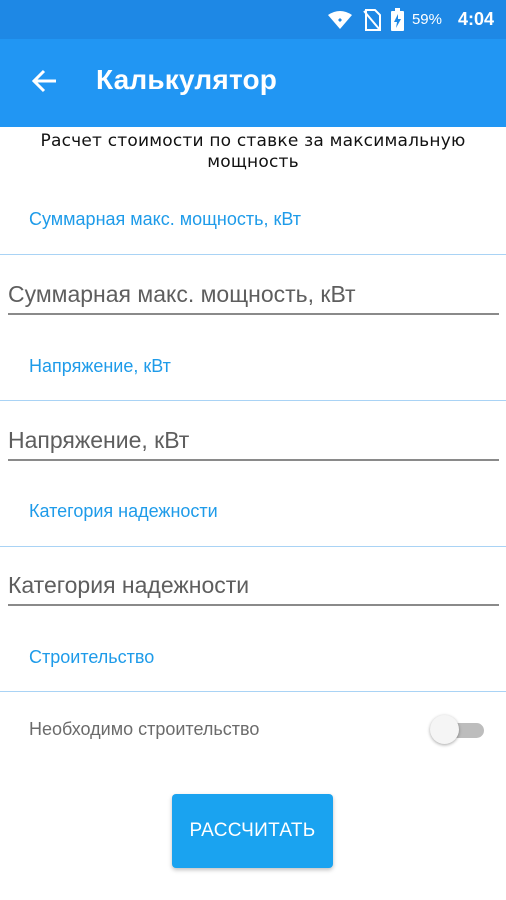 The width and height of the screenshot is (506, 900). What do you see at coordinates (253, 400) in the screenshot?
I see `voltage-section-divider` at bounding box center [253, 400].